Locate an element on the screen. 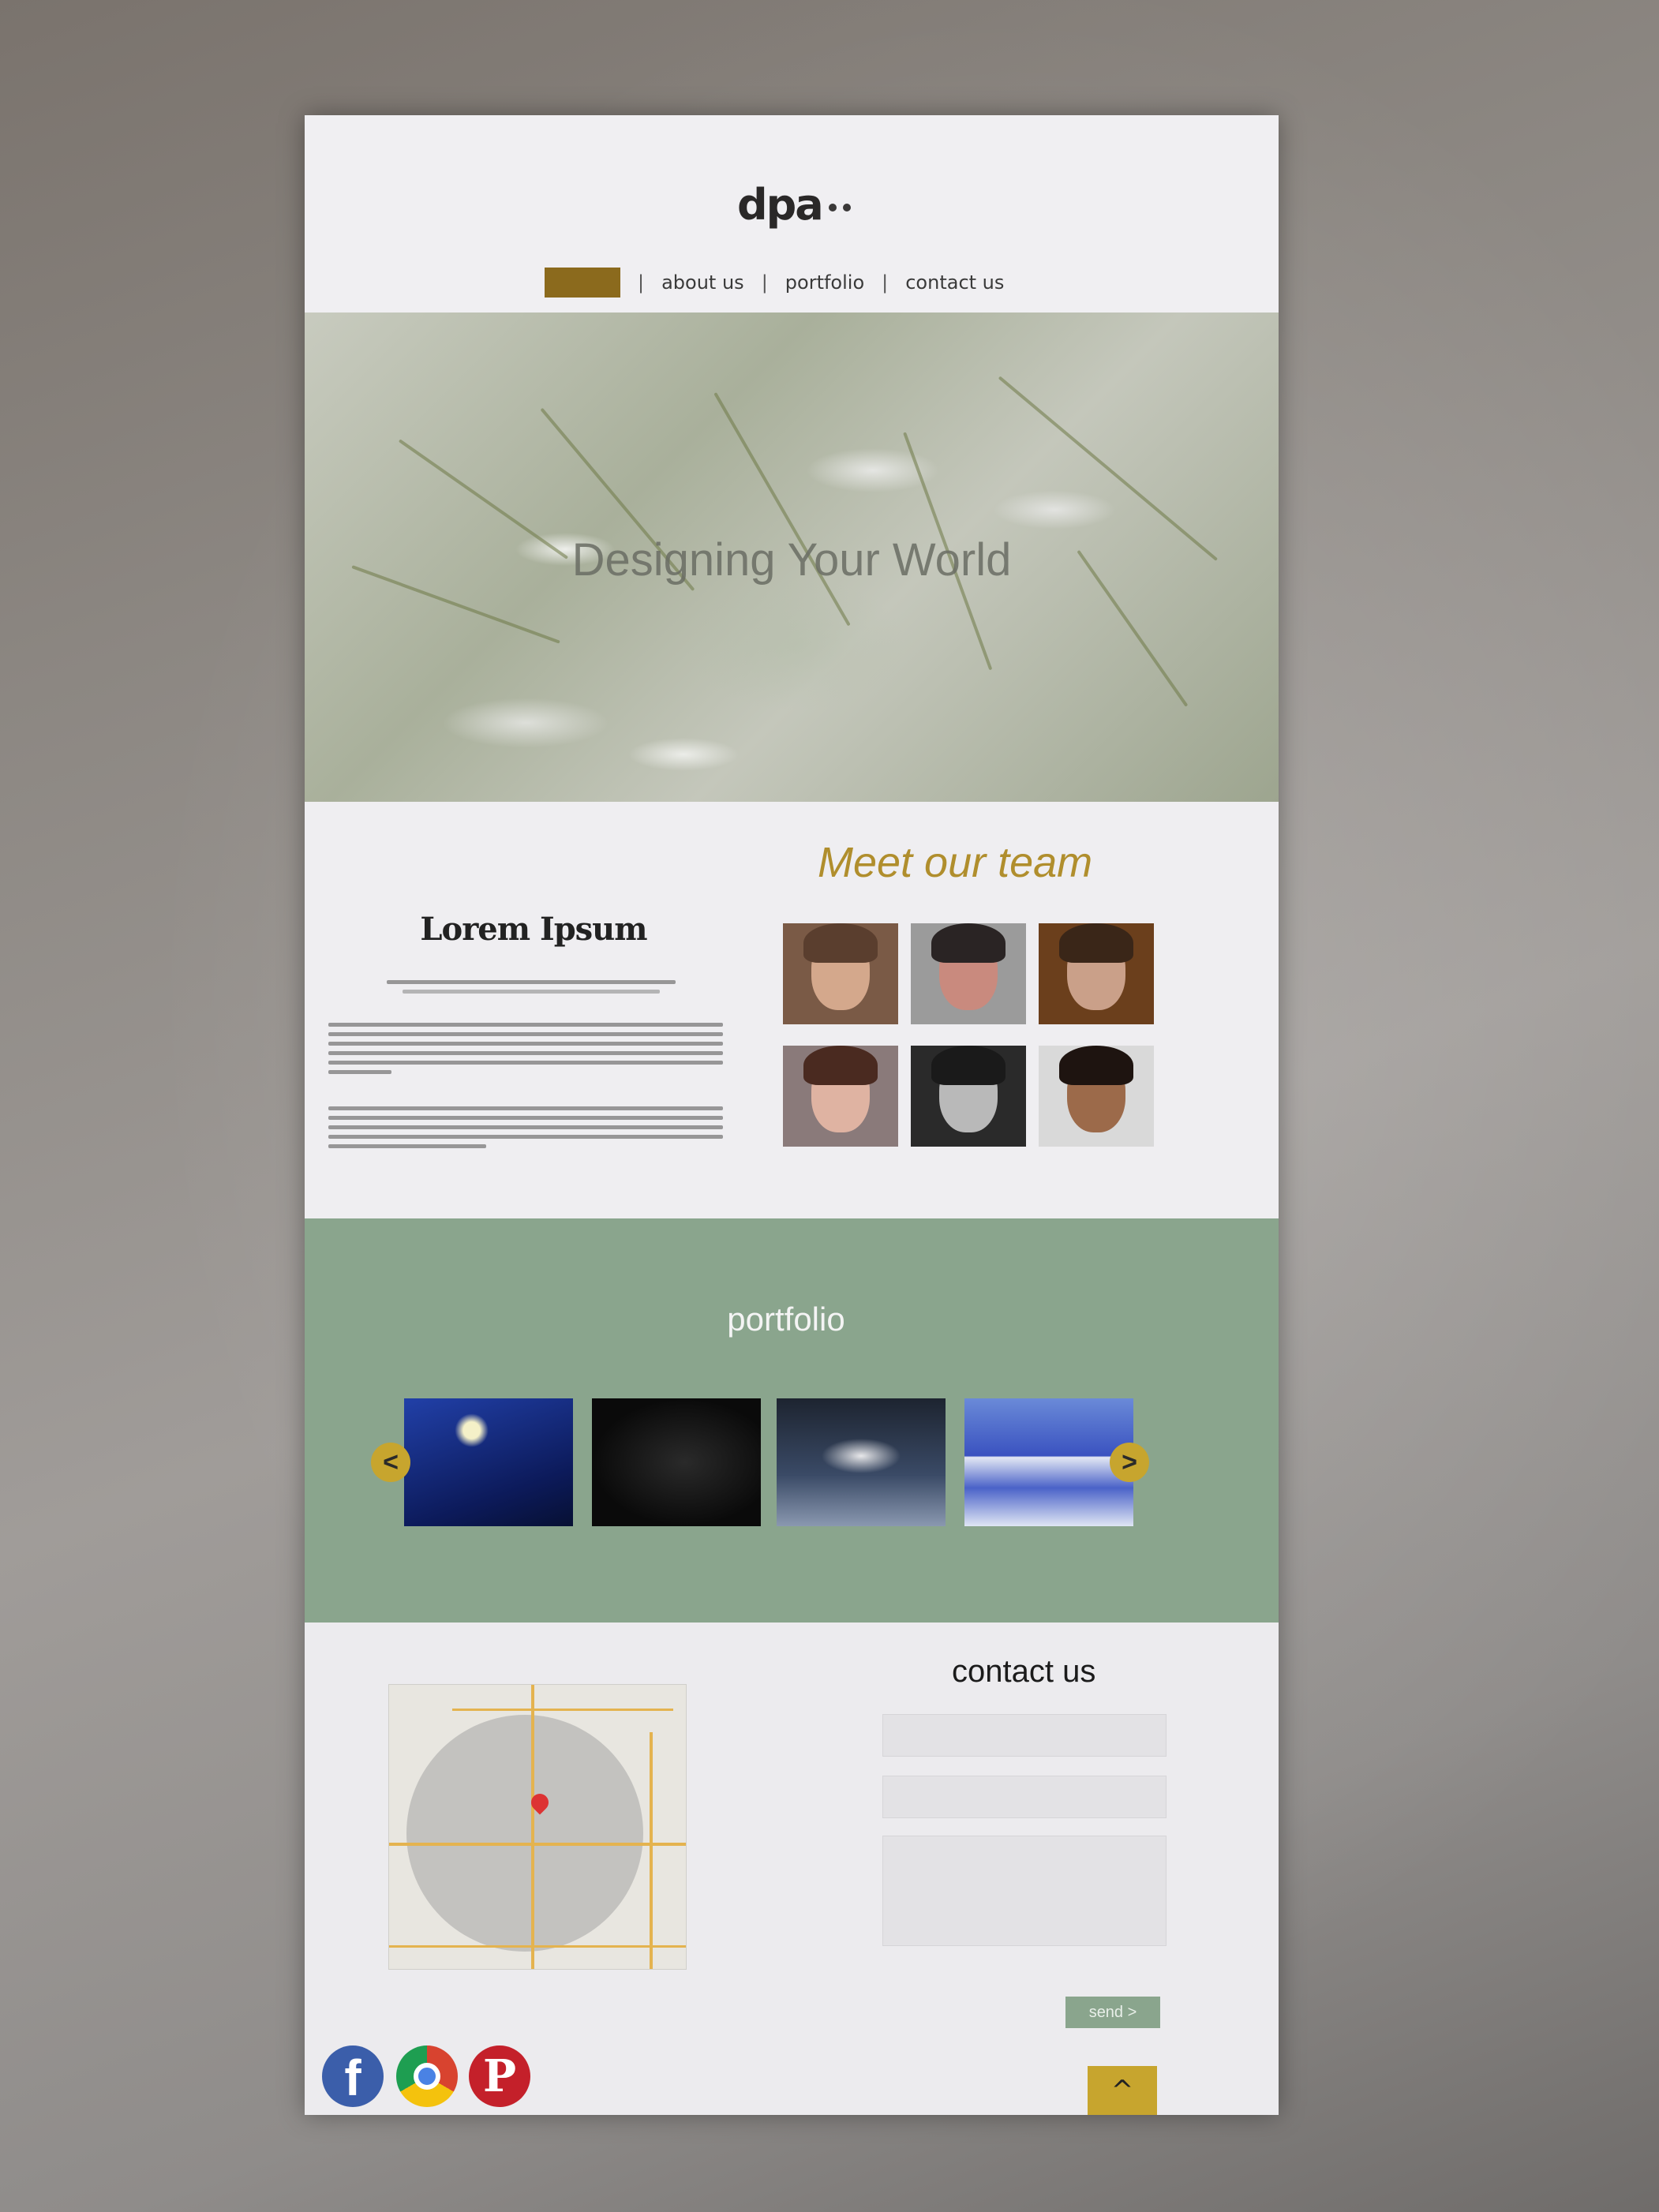 Image resolution: width=1659 pixels, height=2212 pixels. email-field is located at coordinates (1024, 1797).